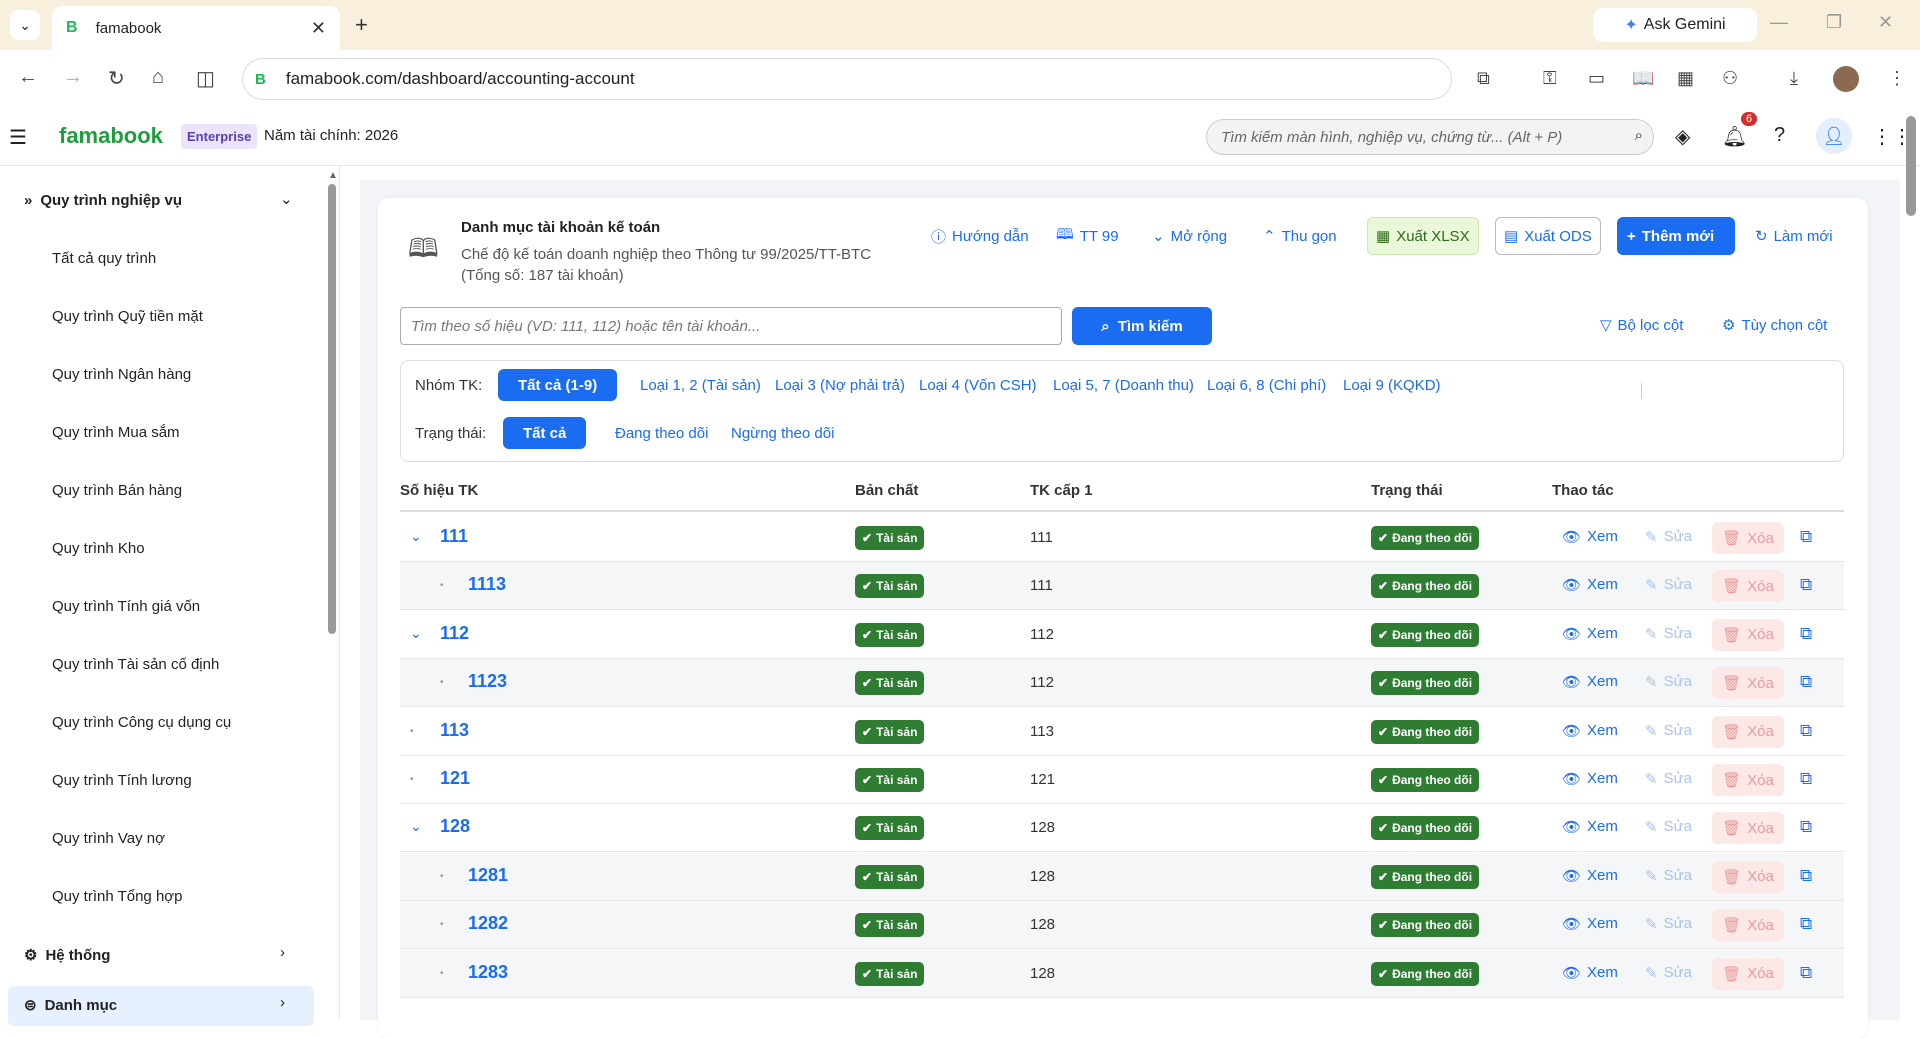  What do you see at coordinates (488, 923) in the screenshot?
I see `account-code: 1282` at bounding box center [488, 923].